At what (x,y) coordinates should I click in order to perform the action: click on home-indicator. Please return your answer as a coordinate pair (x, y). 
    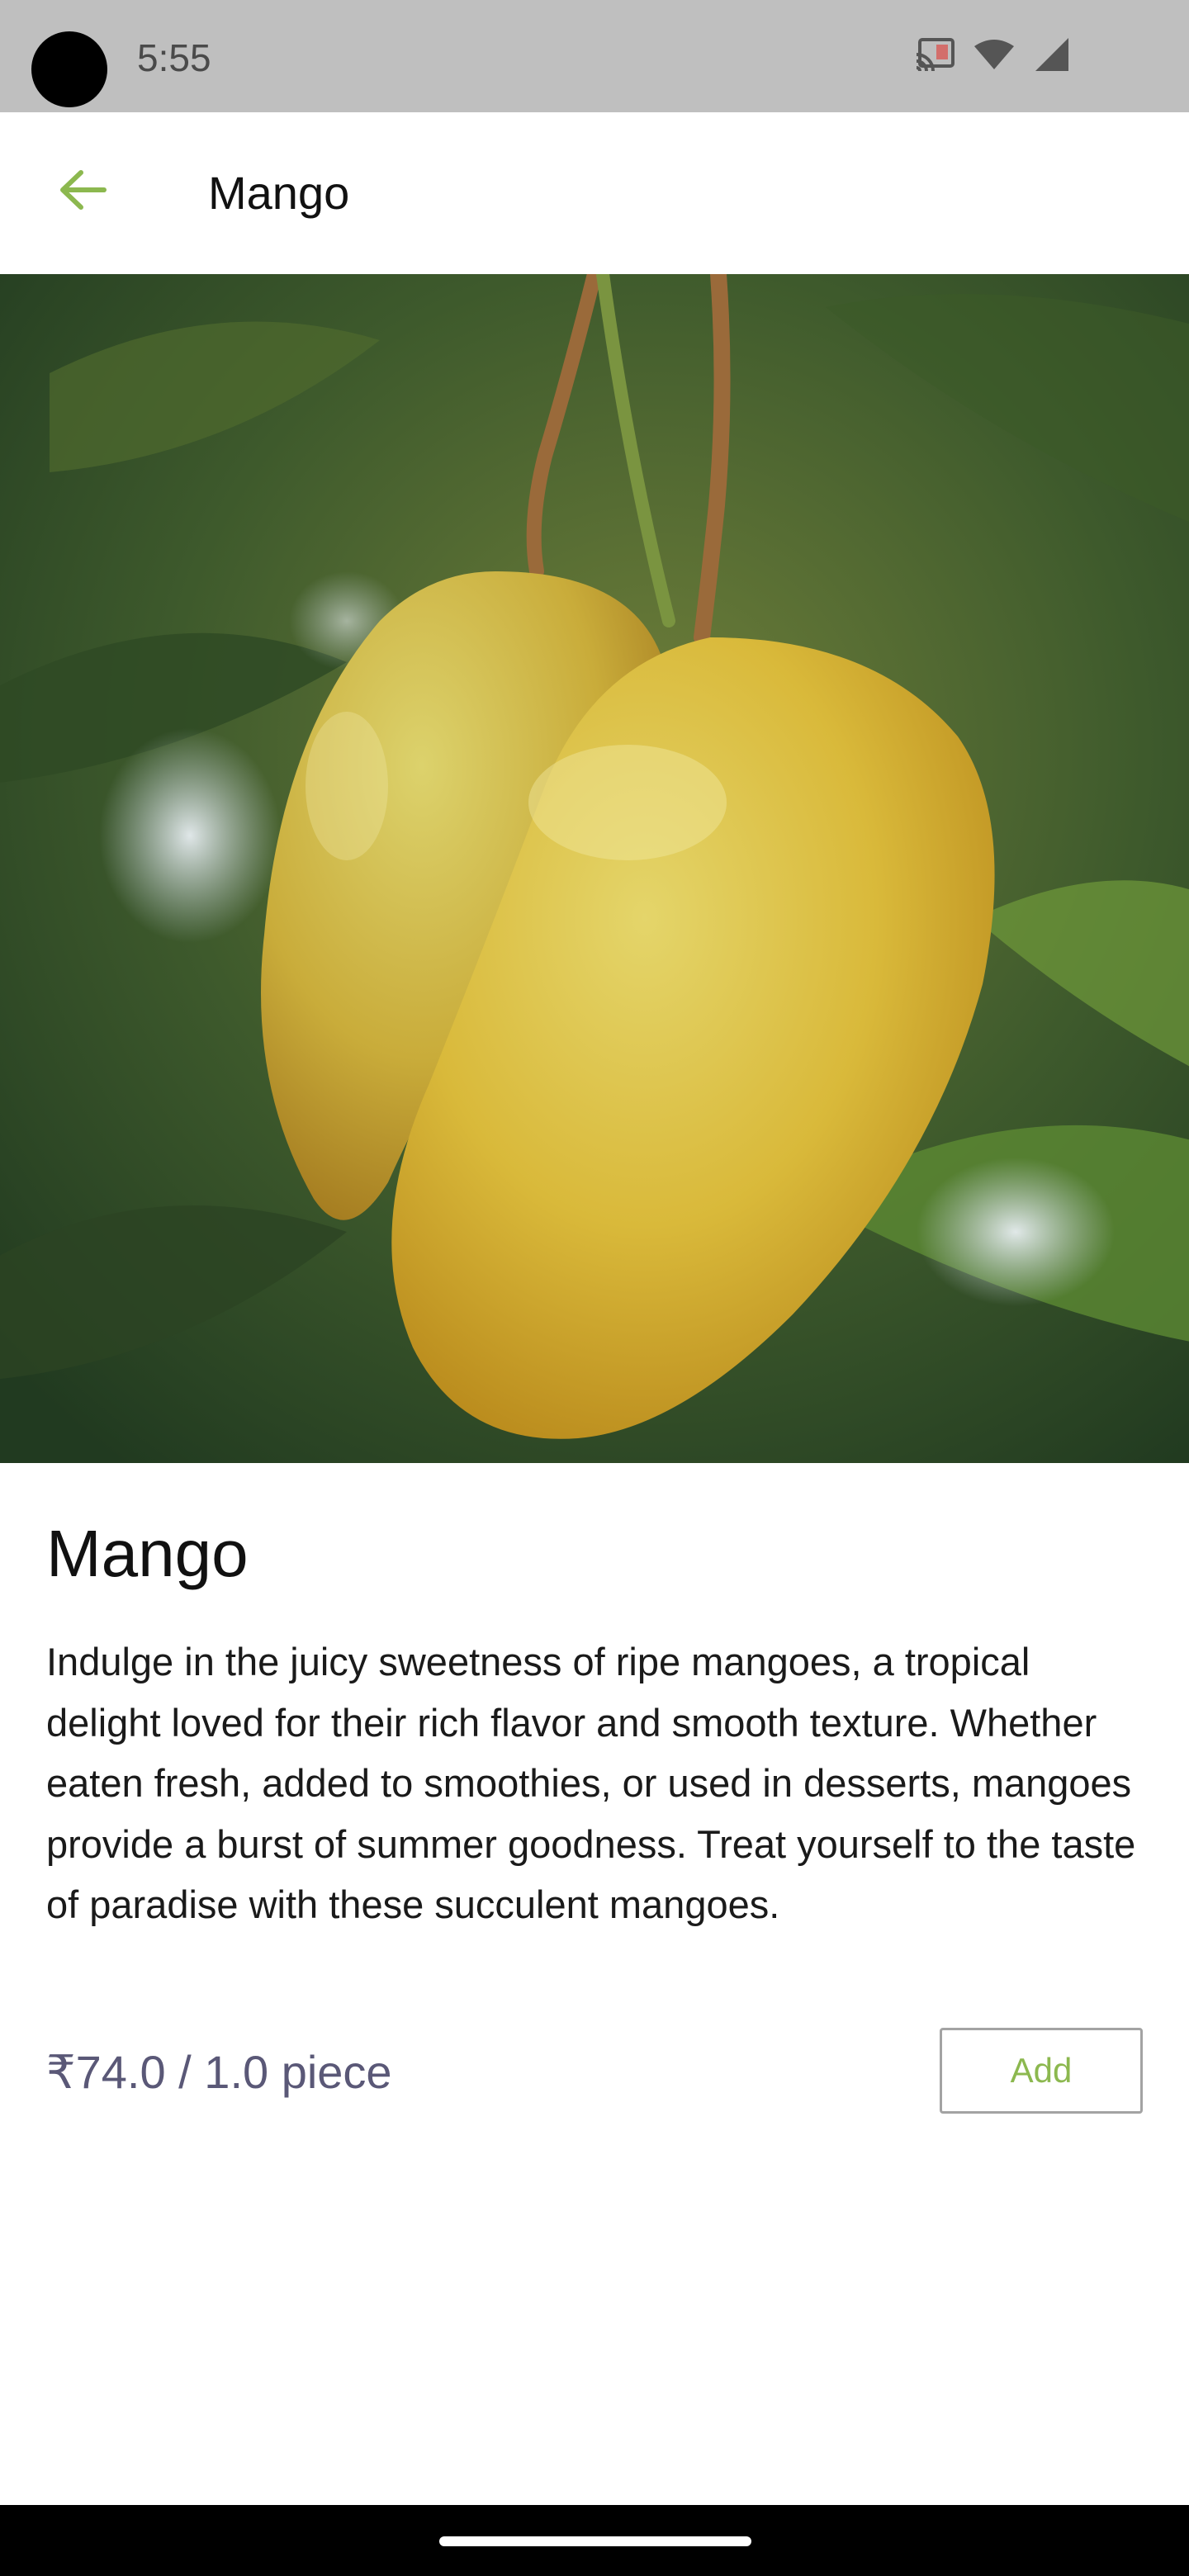
    Looking at the image, I should click on (595, 2541).